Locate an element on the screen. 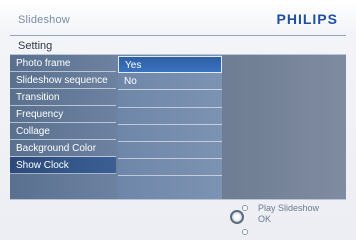 The height and width of the screenshot is (240, 356). menu-item-slideshow-sequence: Slideshow sequence is located at coordinates (63, 80).